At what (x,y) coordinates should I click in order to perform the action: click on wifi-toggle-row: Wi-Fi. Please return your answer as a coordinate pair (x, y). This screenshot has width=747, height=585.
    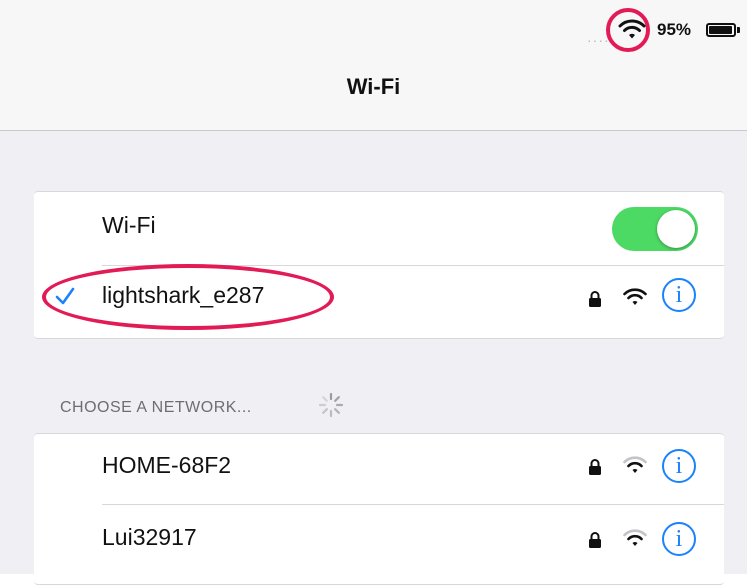
    Looking at the image, I should click on (379, 227).